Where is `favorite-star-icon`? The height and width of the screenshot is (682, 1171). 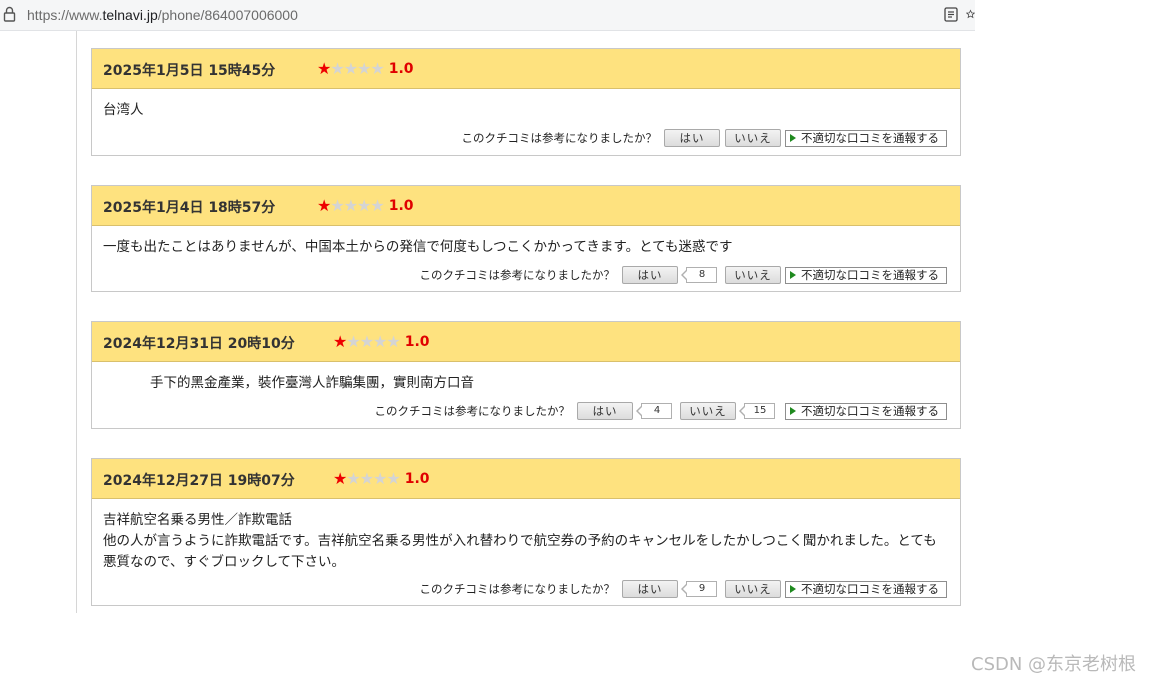
favorite-star-icon is located at coordinates (970, 14).